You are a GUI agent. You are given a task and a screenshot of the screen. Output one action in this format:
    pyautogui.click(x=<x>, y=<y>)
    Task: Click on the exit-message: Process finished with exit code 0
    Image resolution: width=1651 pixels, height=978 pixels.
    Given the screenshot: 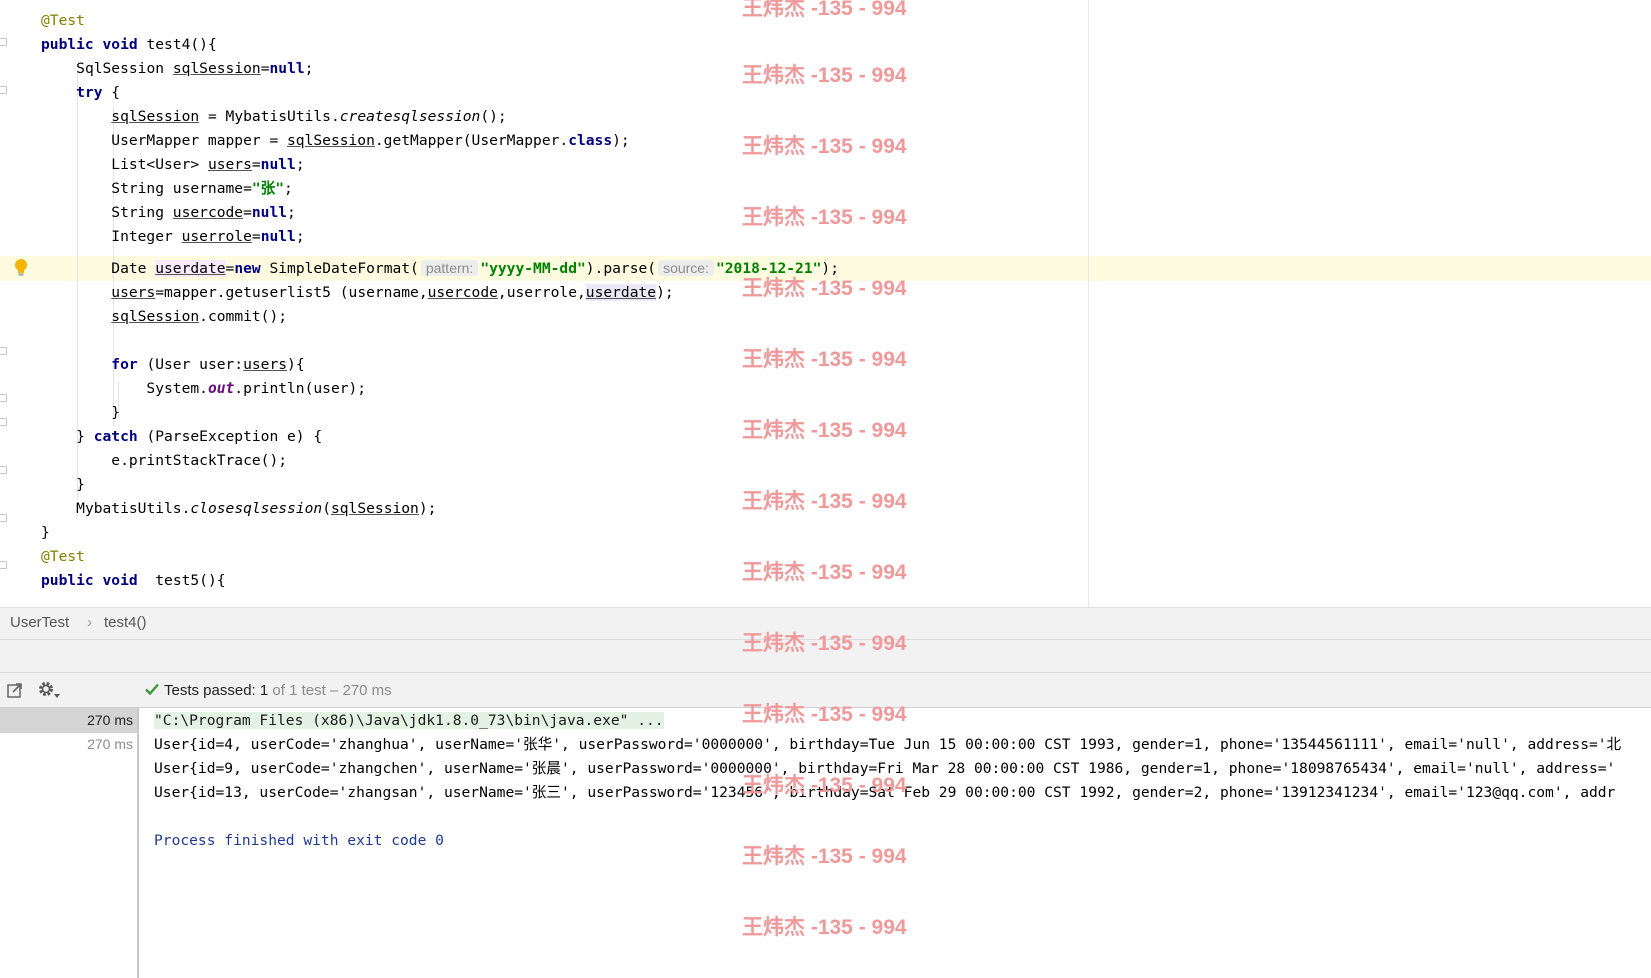 What is the action you would take?
    pyautogui.click(x=299, y=840)
    